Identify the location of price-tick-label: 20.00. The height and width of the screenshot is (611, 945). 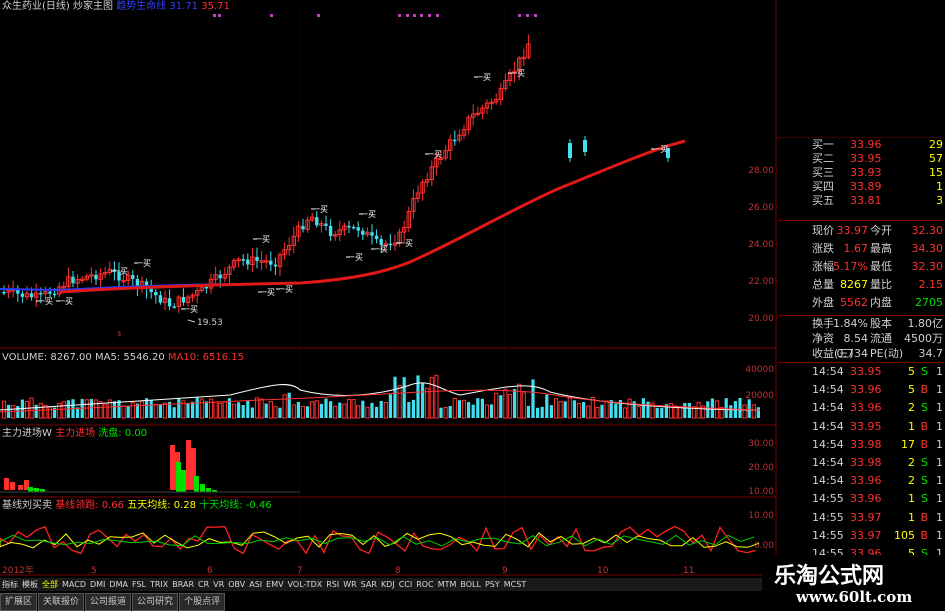
(761, 319).